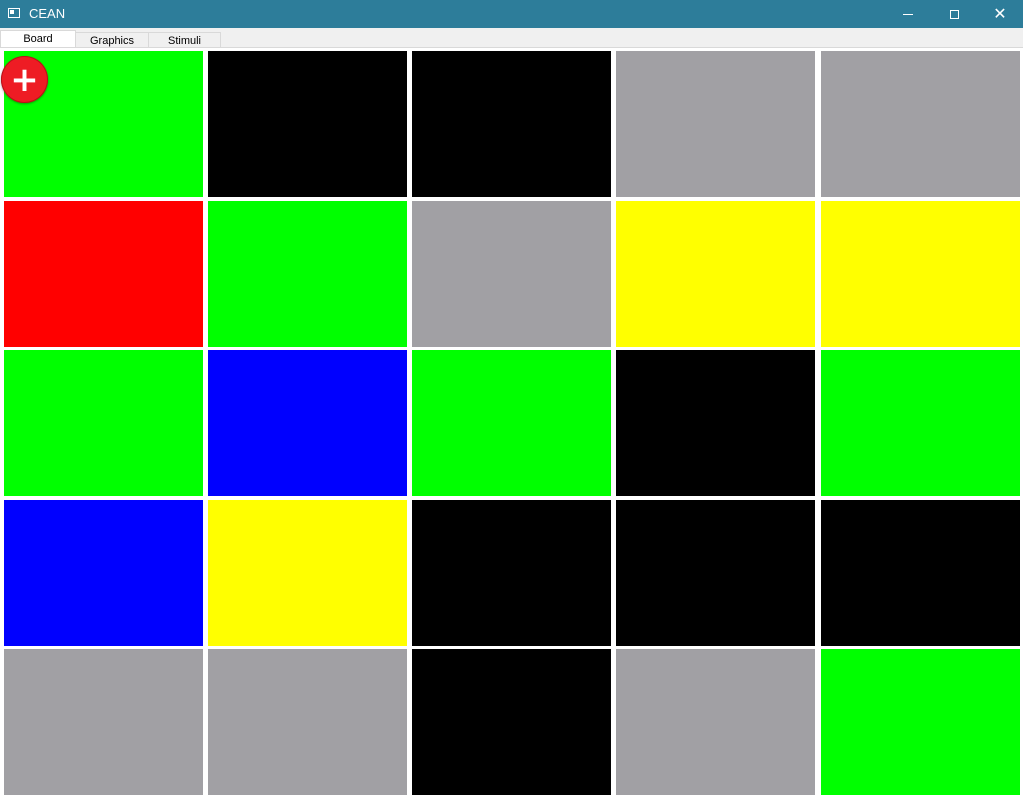 The image size is (1027, 797). What do you see at coordinates (1025, 398) in the screenshot?
I see `background-window-edge` at bounding box center [1025, 398].